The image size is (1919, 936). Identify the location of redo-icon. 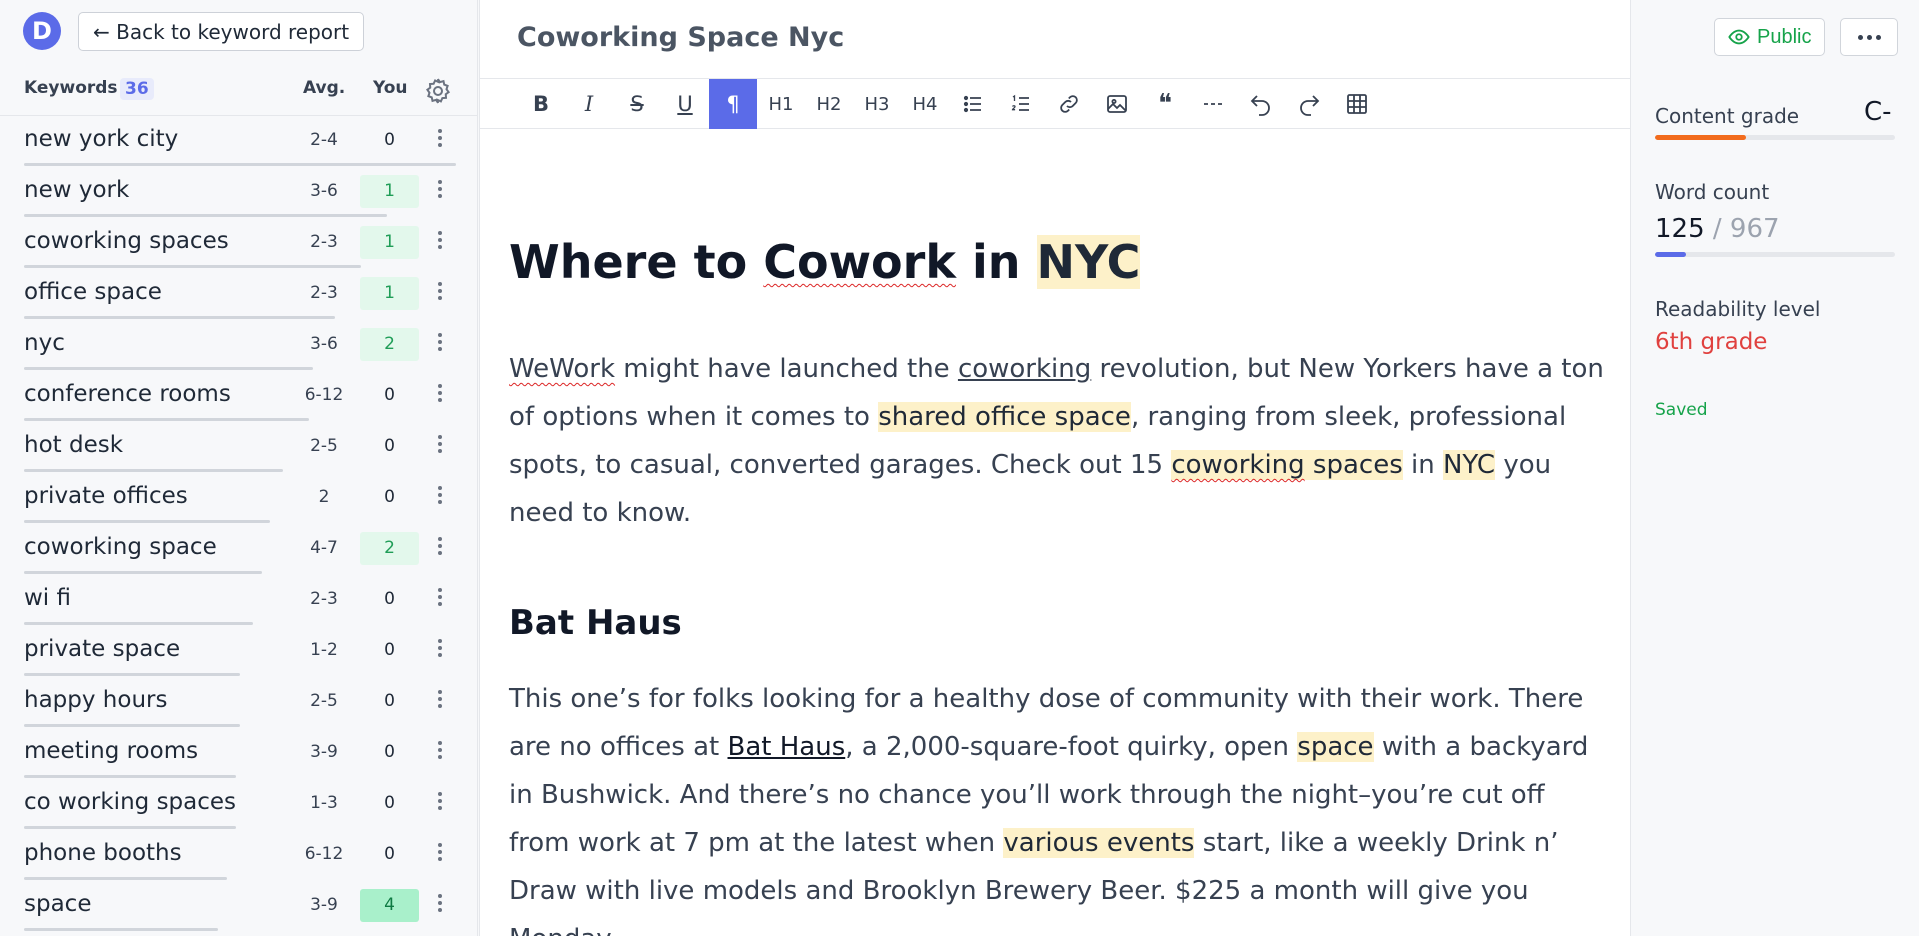
(1310, 105).